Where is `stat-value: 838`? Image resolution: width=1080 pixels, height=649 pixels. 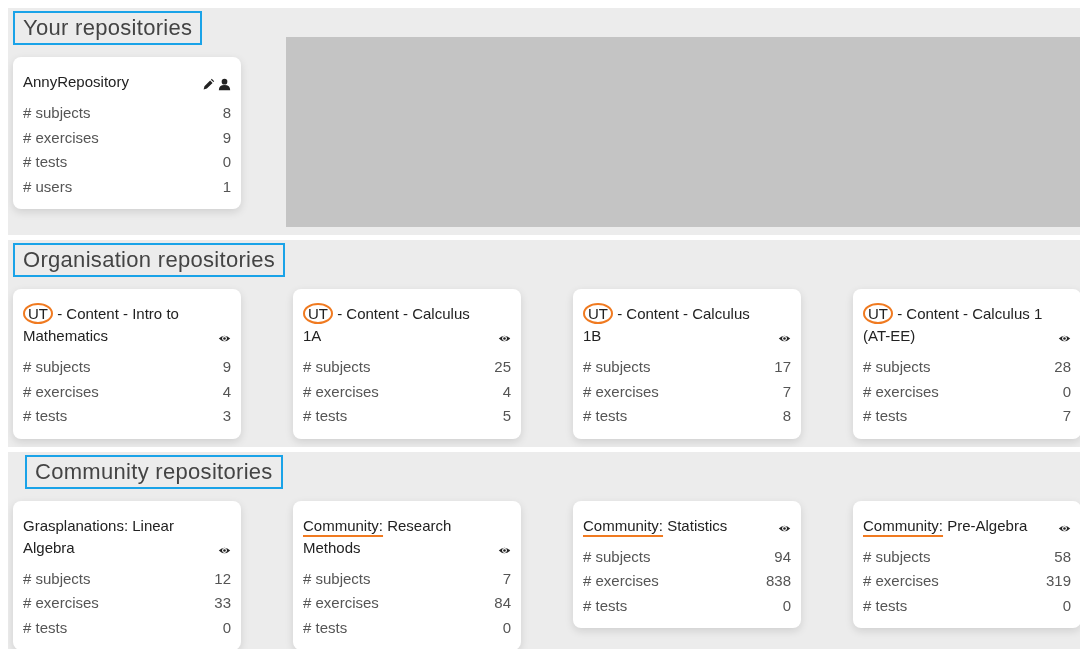 stat-value: 838 is located at coordinates (778, 581).